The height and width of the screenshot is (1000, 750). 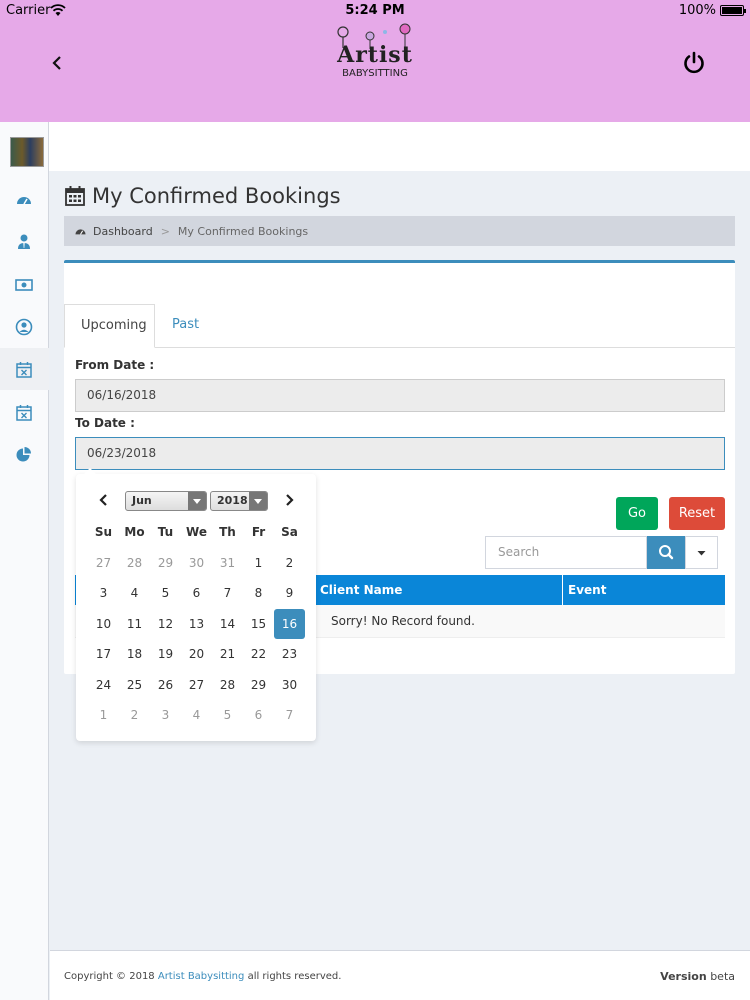 I want to click on calendar-day: 31, so click(x=227, y=563).